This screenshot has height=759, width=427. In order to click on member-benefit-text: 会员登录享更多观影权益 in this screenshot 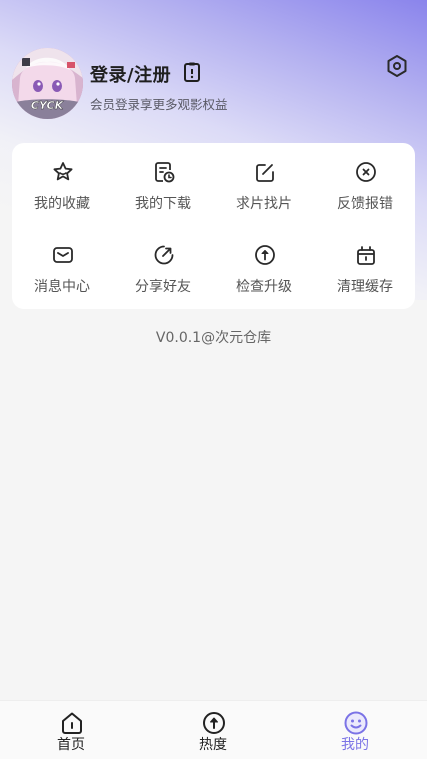, I will do `click(159, 104)`.